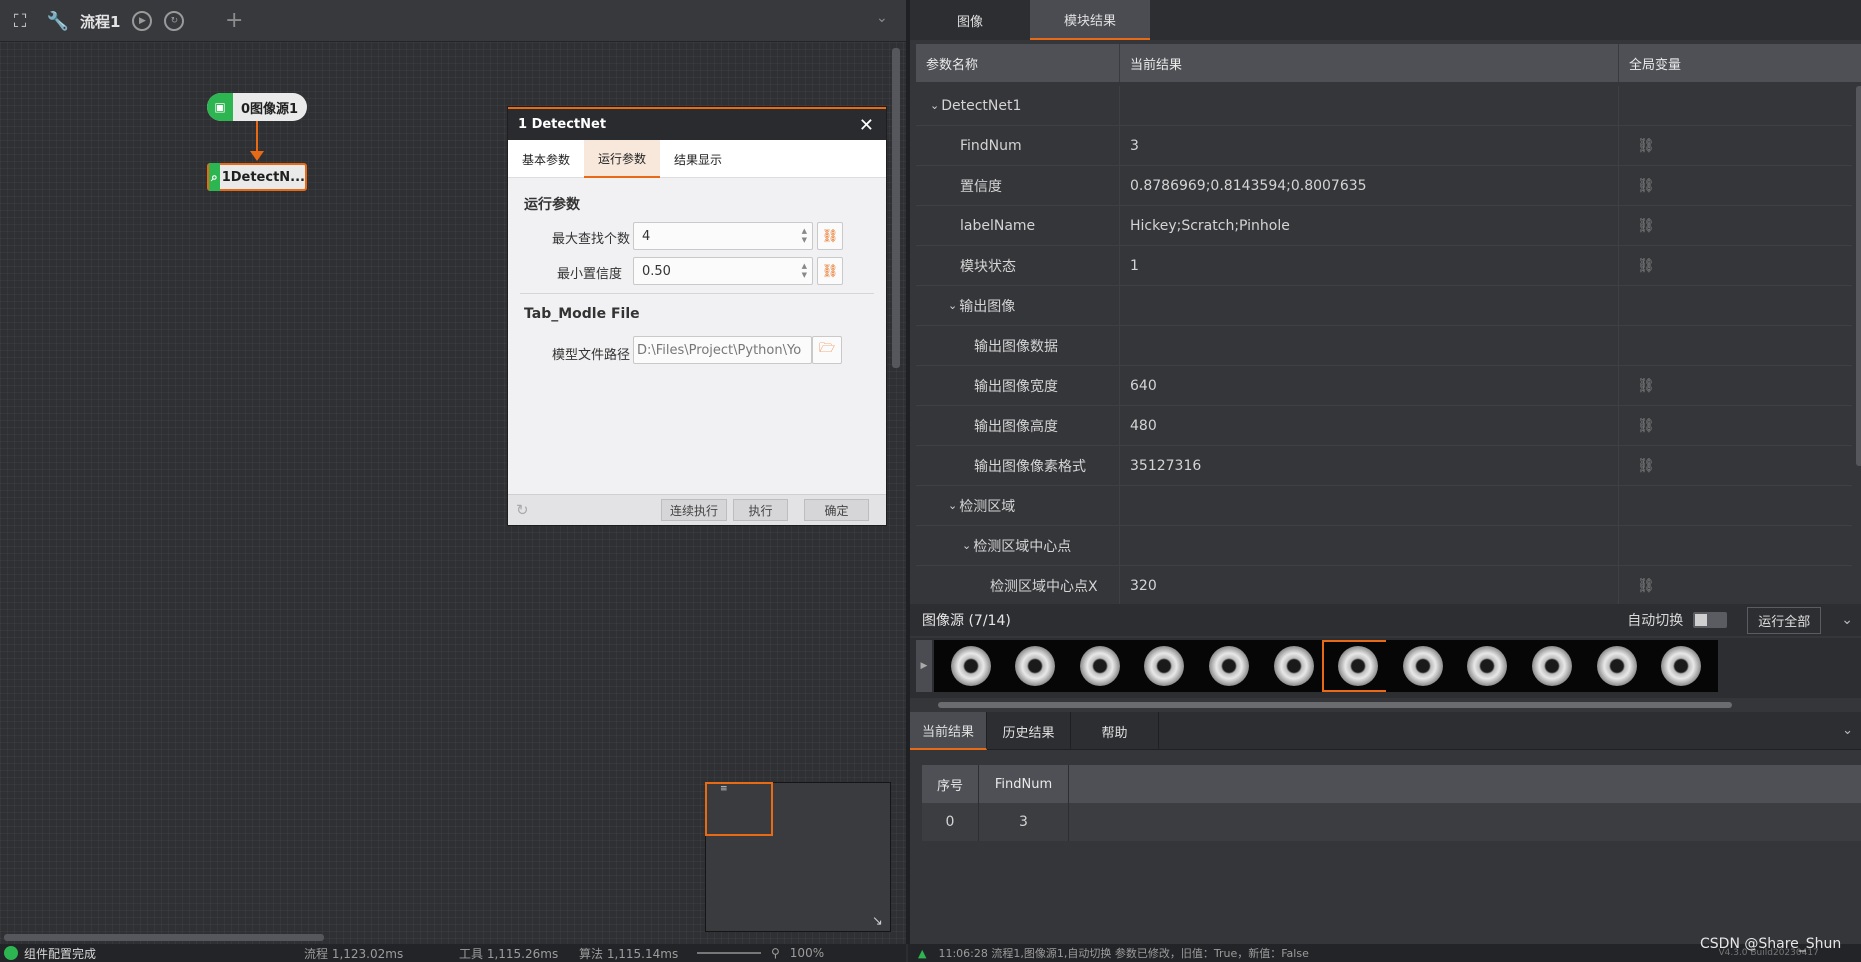 This screenshot has height=962, width=1861. Describe the element at coordinates (775, 953) in the screenshot. I see `search-icon: ⚲` at that location.